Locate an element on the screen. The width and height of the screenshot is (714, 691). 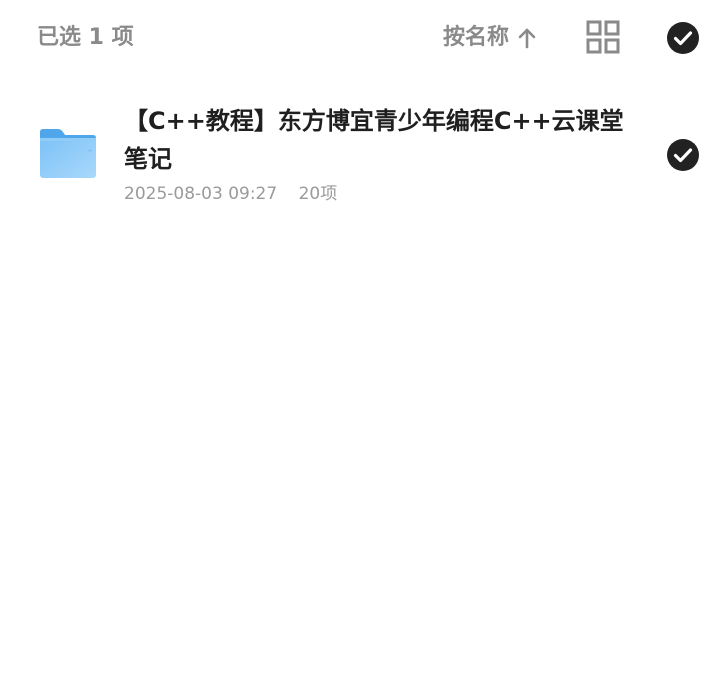
selection-toolbar: 已选 1 项 按名称 is located at coordinates (357, 38).